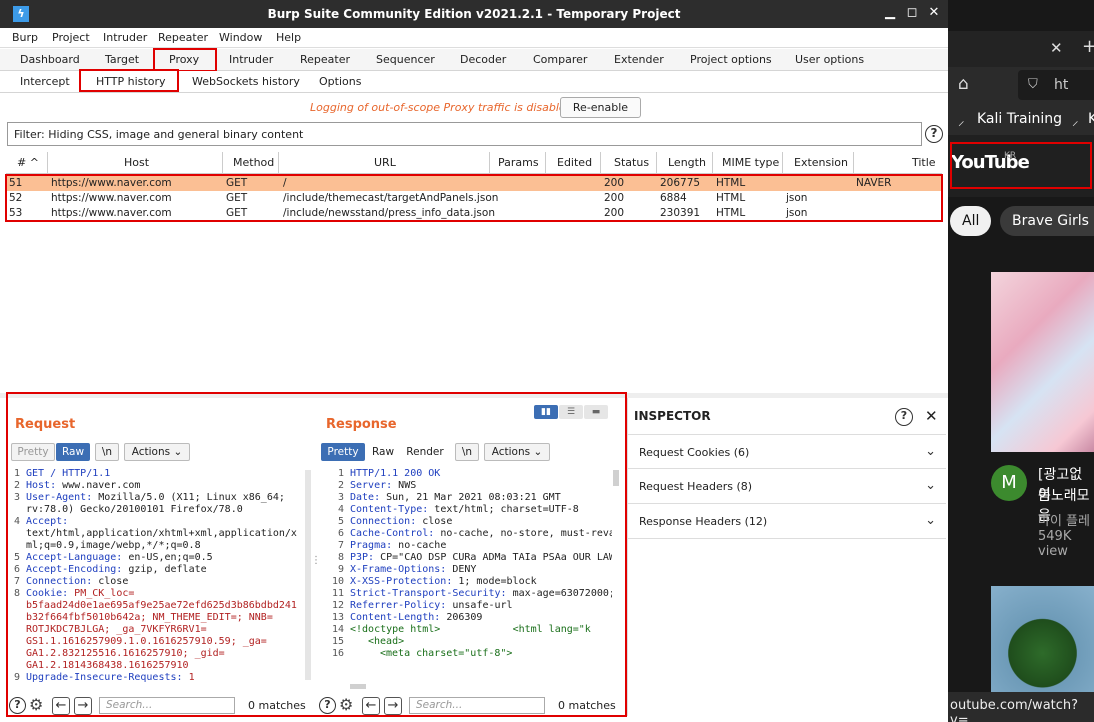 This screenshot has width=1094, height=722. Describe the element at coordinates (1091, 119) in the screenshot. I see `bookmark-k: K` at that location.